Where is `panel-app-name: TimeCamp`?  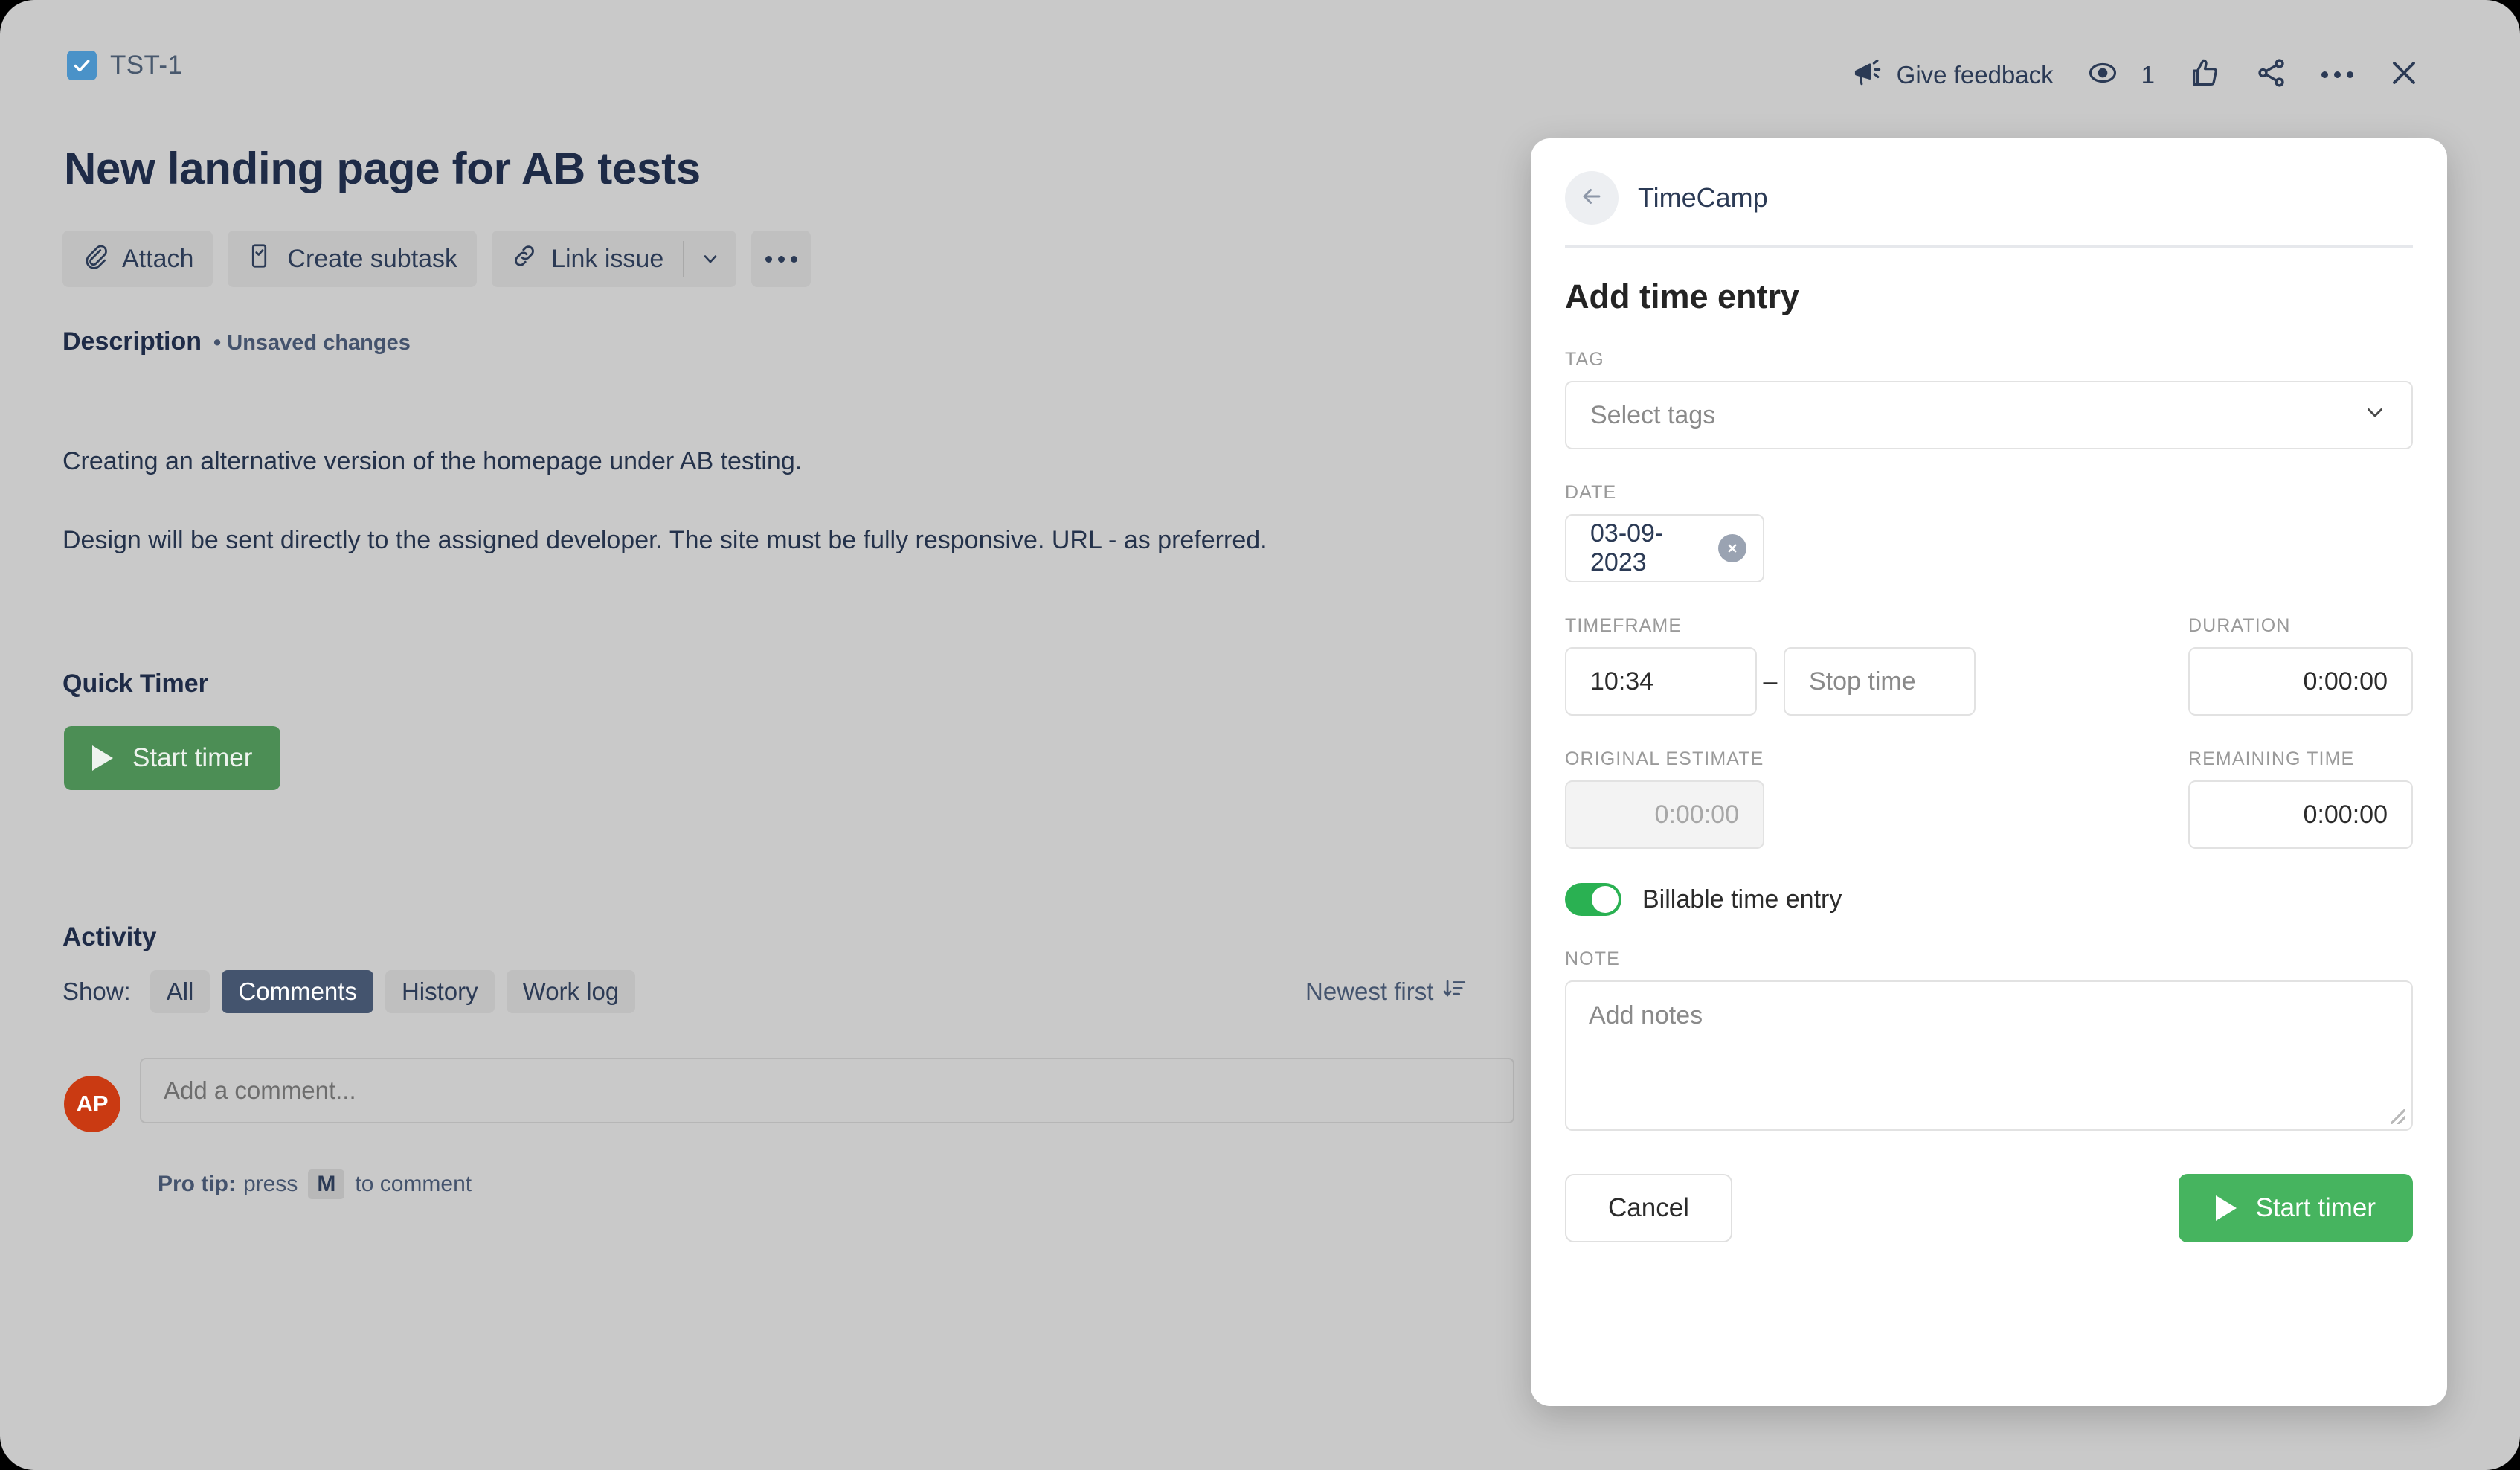
panel-app-name: TimeCamp is located at coordinates (1703, 197).